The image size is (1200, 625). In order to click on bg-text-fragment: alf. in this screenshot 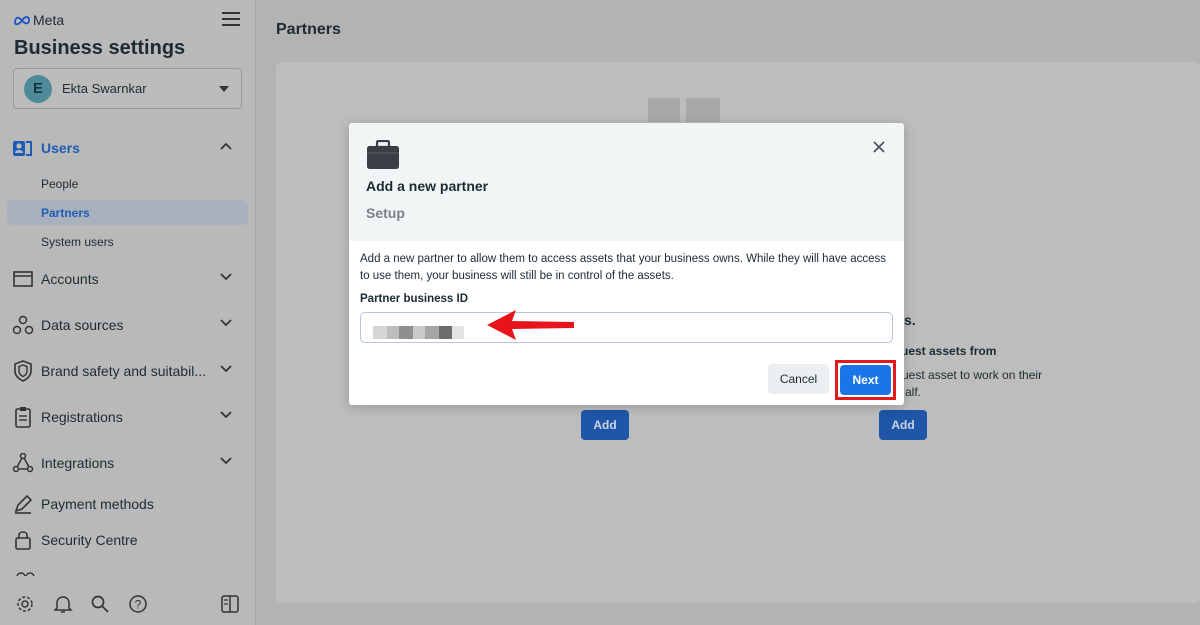, I will do `click(913, 392)`.